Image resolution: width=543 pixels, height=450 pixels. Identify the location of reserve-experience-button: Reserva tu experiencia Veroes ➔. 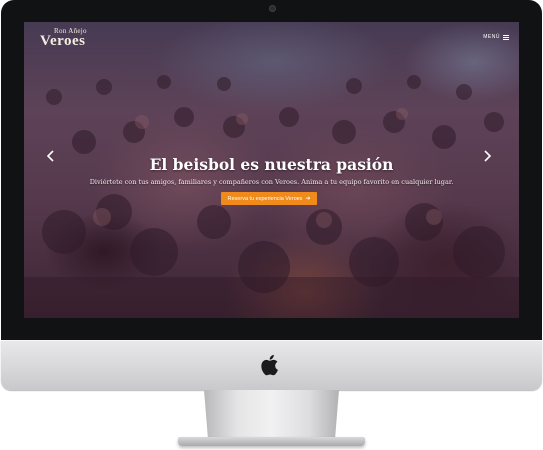
(269, 198).